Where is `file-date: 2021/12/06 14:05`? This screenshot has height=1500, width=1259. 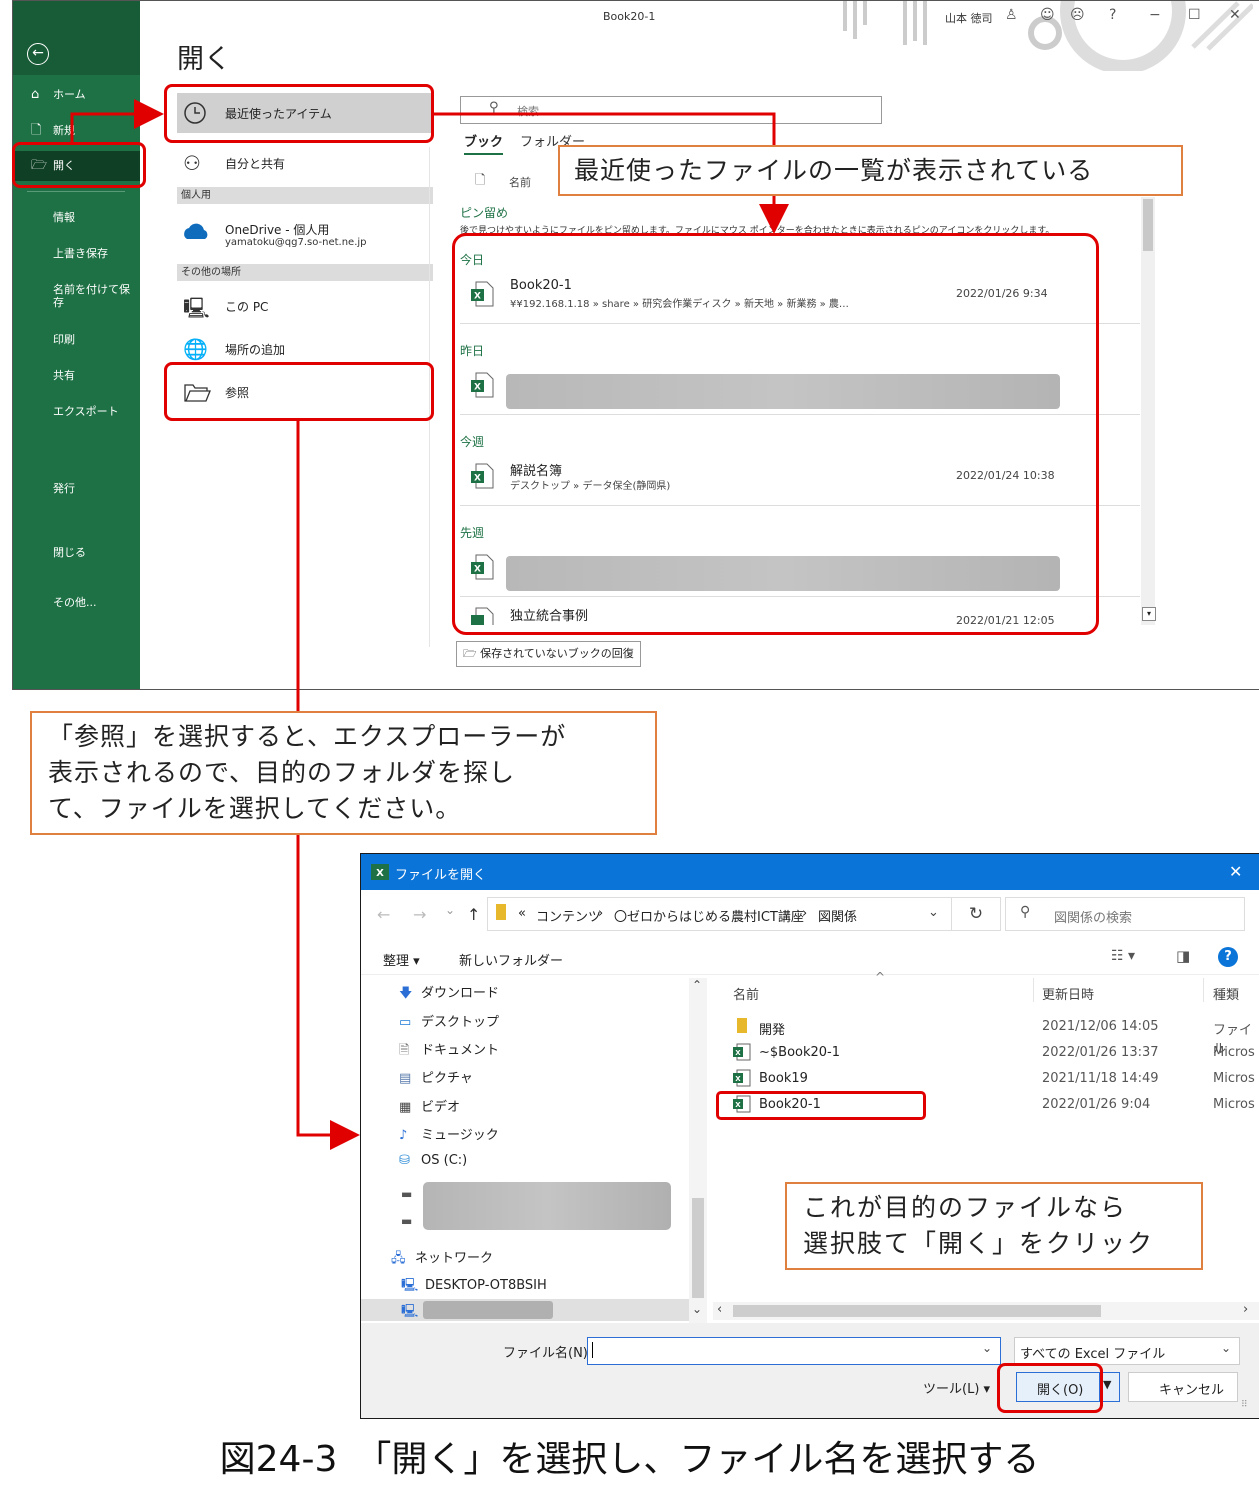
file-date: 2021/12/06 14:05 is located at coordinates (1100, 1026).